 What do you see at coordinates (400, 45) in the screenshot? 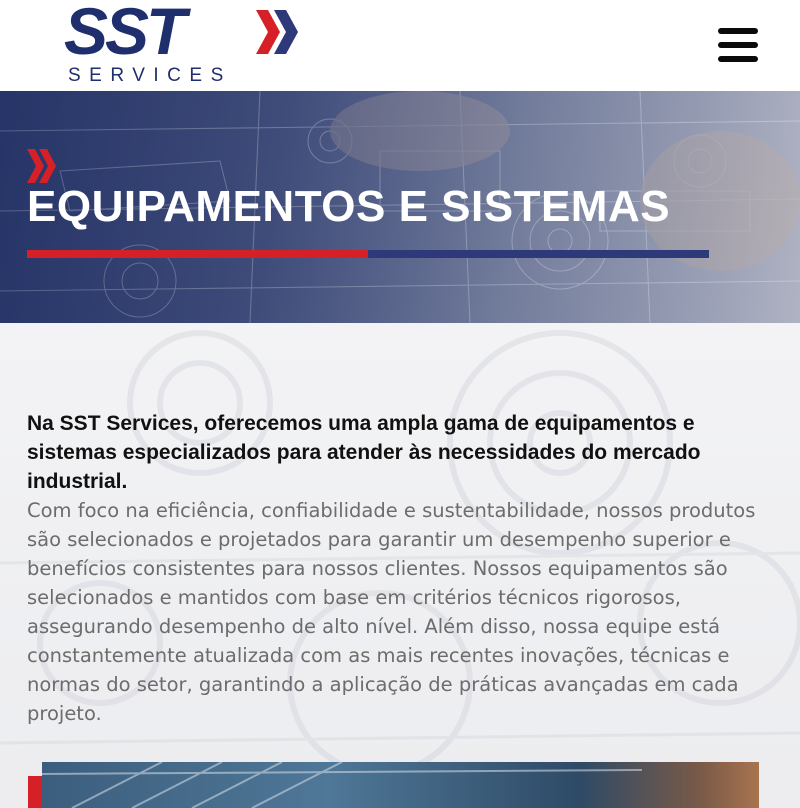
I see `site-header: SST SERVICES` at bounding box center [400, 45].